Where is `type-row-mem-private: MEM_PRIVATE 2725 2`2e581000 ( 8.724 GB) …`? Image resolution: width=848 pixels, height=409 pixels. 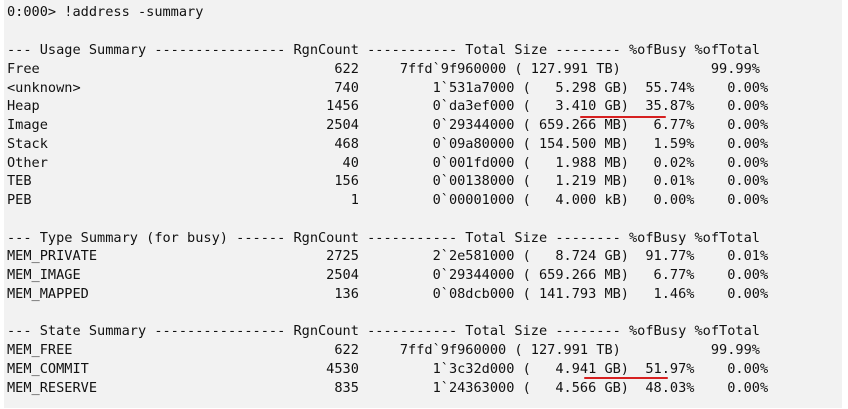
type-row-mem-private: MEM_PRIVATE 2725 2`2e581000 ( 8.724 GB) … is located at coordinates (388, 256).